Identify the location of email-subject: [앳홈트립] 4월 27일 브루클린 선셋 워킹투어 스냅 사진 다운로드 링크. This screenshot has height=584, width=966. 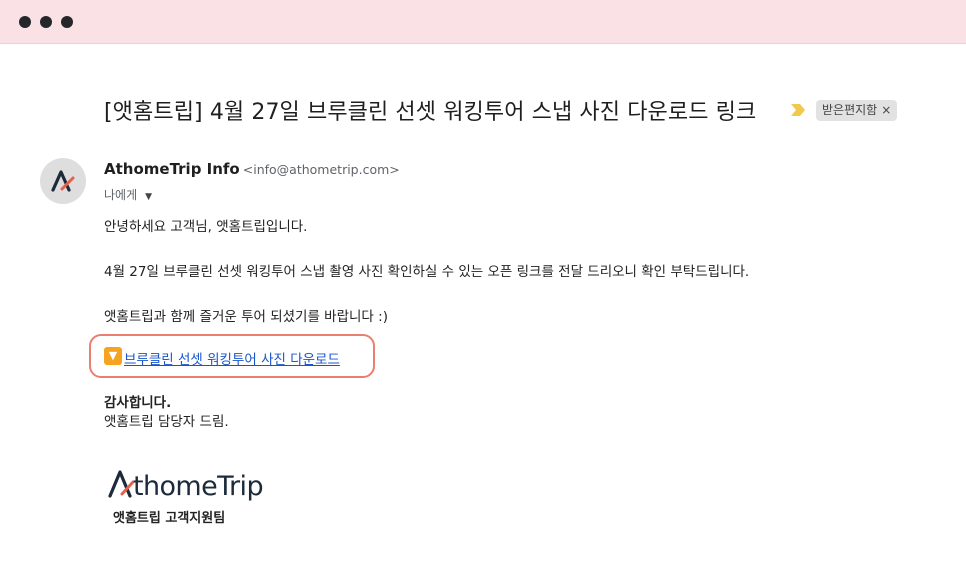
(430, 112).